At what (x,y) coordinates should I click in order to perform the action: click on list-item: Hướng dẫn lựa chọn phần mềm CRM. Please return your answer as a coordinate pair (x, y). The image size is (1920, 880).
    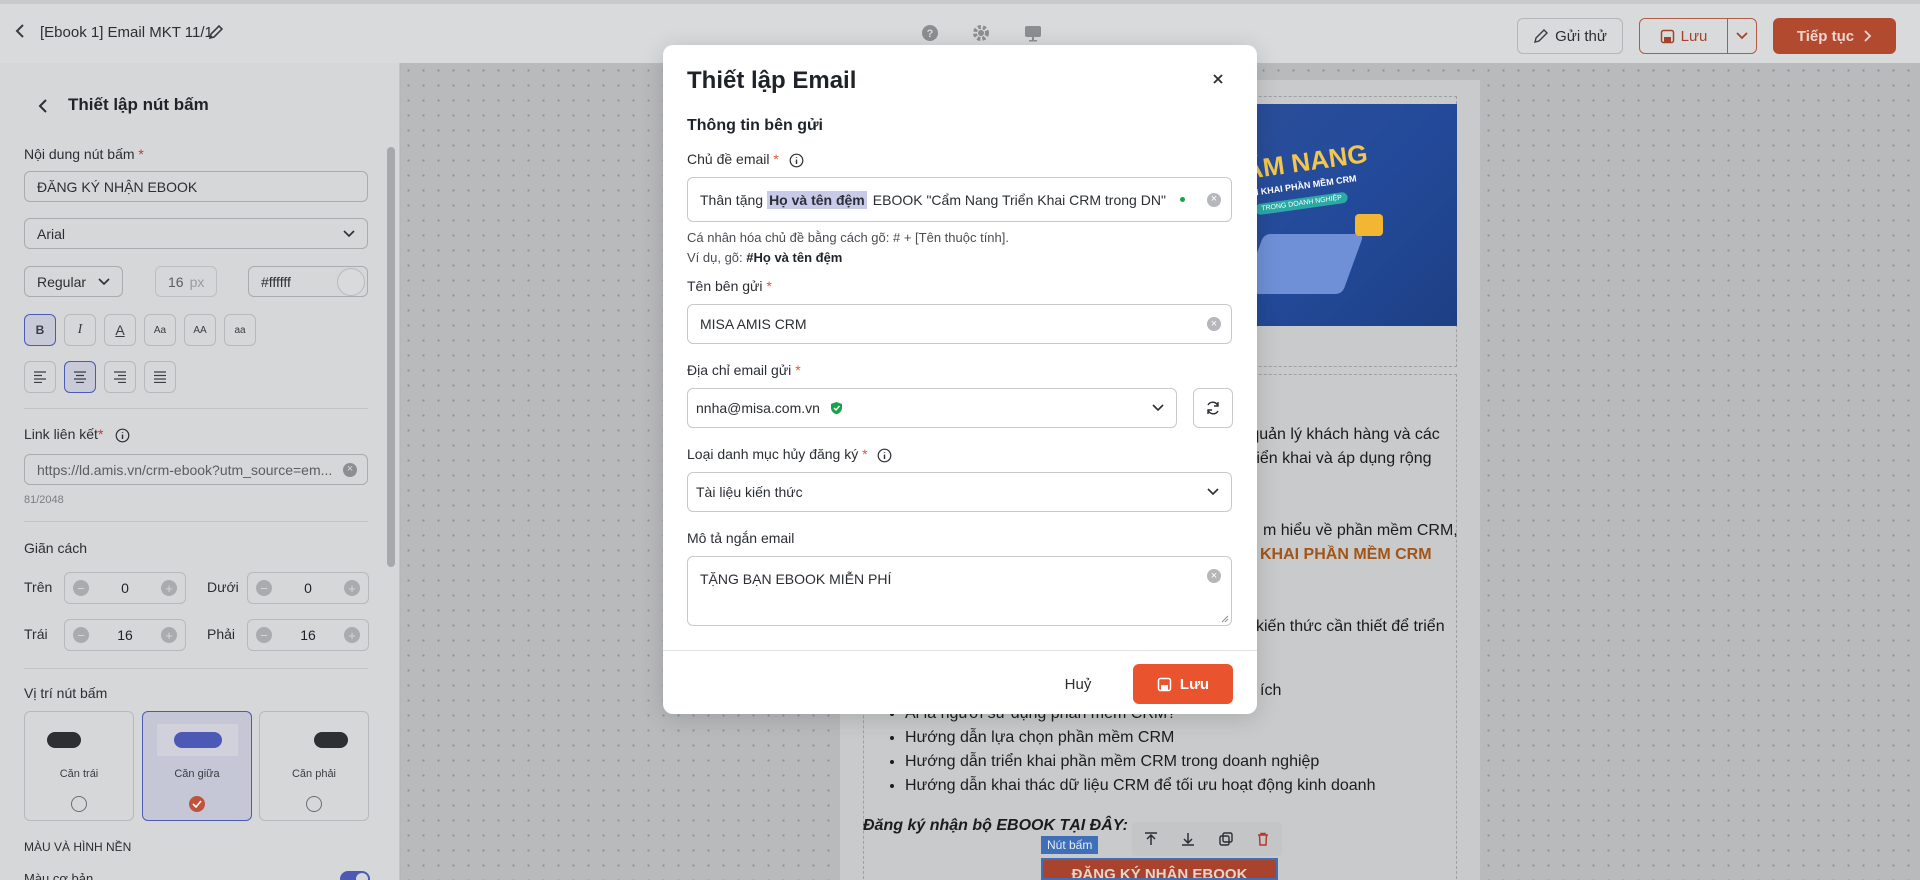
    Looking at the image, I should click on (1140, 741).